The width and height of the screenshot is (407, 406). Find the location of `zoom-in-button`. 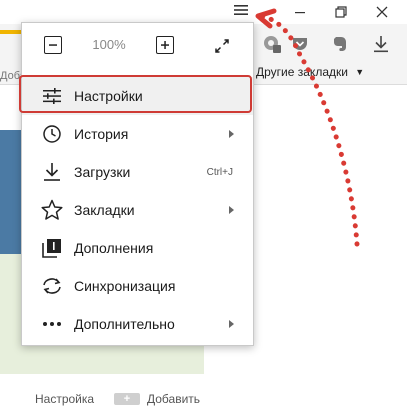

zoom-in-button is located at coordinates (165, 45).